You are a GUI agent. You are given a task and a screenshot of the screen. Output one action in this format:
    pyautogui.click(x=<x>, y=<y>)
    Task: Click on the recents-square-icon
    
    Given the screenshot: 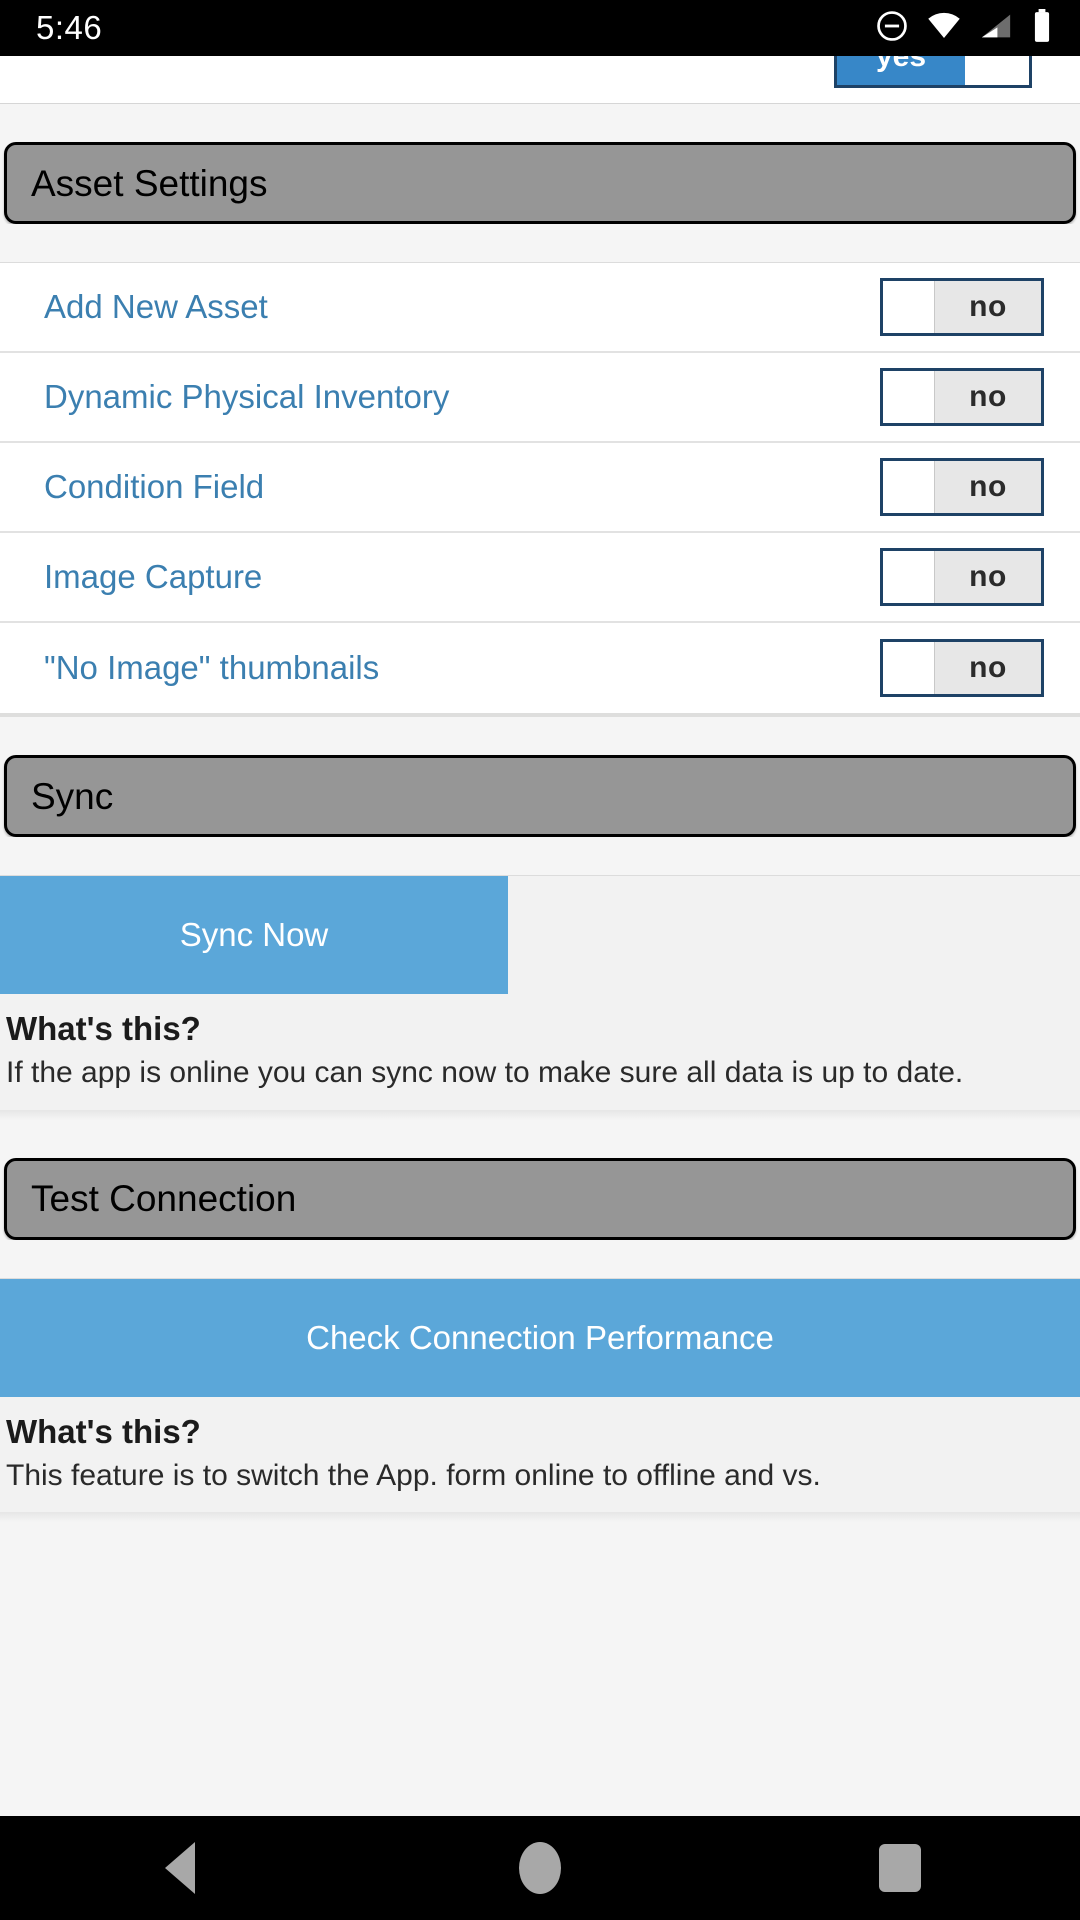 What is the action you would take?
    pyautogui.click(x=900, y=1868)
    